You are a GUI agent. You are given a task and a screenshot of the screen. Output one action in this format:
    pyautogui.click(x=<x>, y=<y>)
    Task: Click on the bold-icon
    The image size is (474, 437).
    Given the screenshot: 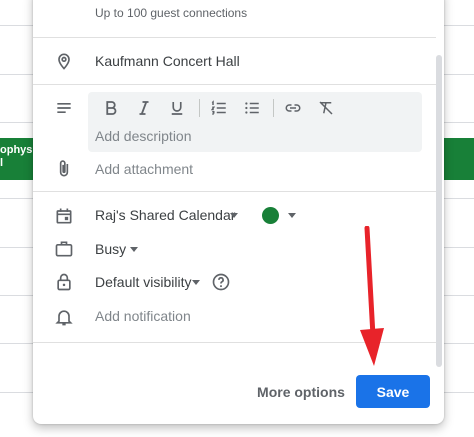 What is the action you would take?
    pyautogui.click(x=111, y=108)
    